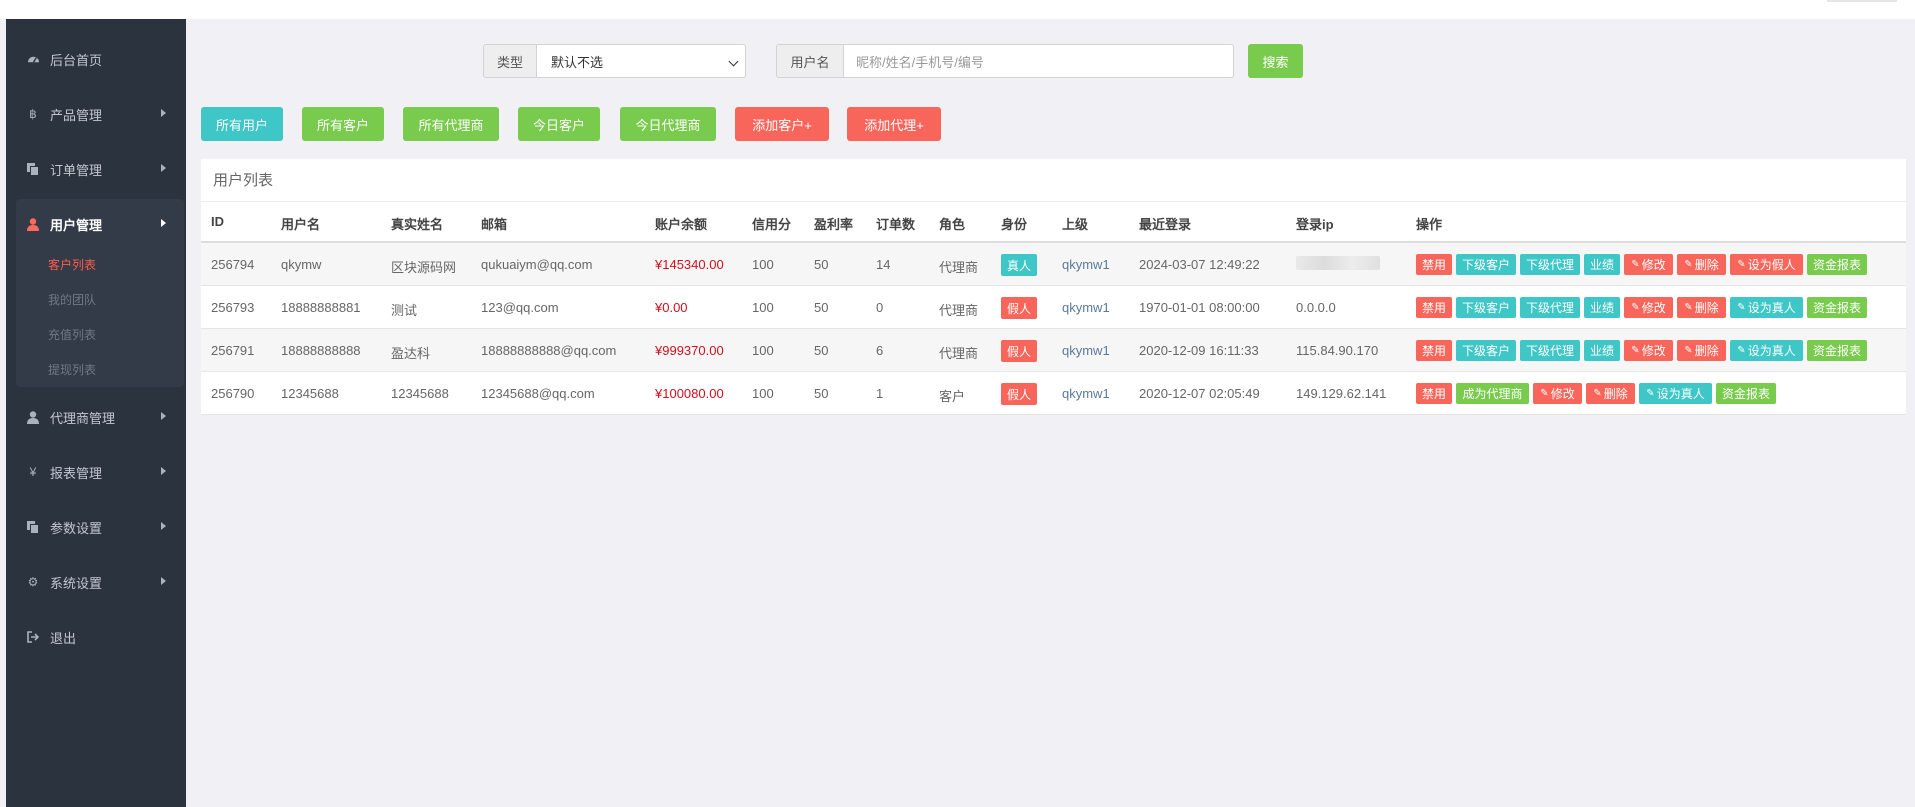 This screenshot has height=807, width=1915. What do you see at coordinates (96, 527) in the screenshot?
I see `sidebar-item-params: 参数设置` at bounding box center [96, 527].